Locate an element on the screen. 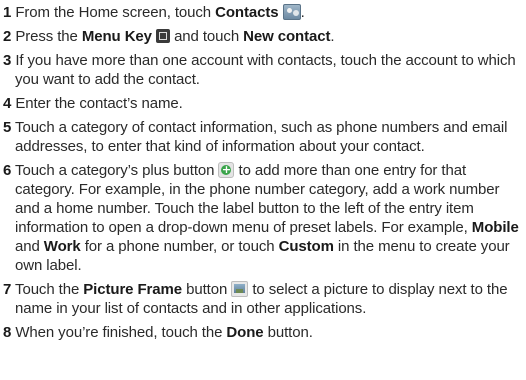  step-text: From the Home screen, touch is located at coordinates (115, 12).